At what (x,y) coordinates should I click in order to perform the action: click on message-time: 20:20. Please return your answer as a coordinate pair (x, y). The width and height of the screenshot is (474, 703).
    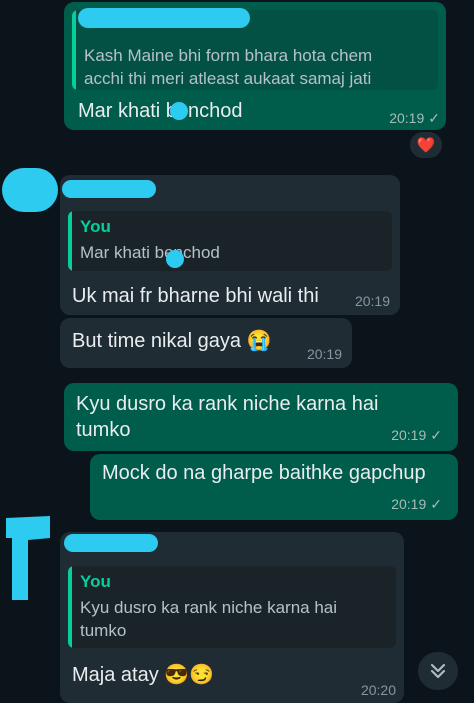
    Looking at the image, I should click on (378, 690).